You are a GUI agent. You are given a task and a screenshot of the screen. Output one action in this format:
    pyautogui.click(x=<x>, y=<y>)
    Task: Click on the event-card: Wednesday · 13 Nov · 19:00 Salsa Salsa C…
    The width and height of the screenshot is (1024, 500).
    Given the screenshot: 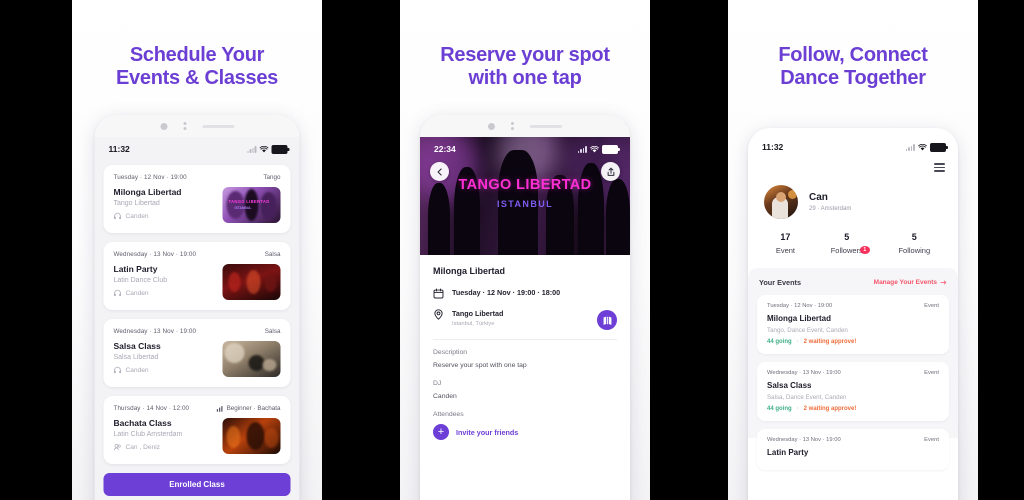 What is the action you would take?
    pyautogui.click(x=197, y=353)
    